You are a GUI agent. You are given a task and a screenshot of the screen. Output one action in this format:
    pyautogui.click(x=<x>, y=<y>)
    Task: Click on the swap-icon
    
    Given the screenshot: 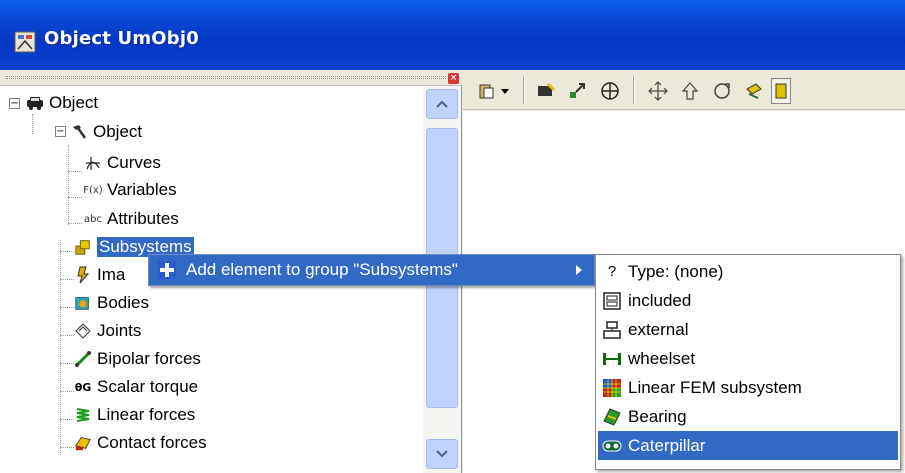 What is the action you would take?
    pyautogui.click(x=754, y=91)
    